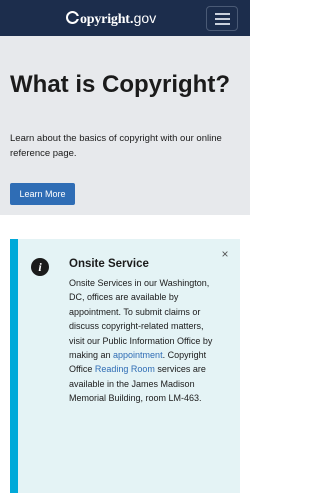 The height and width of the screenshot is (498, 320). Describe the element at coordinates (72, 17) in the screenshot. I see `copyright-c-icon` at that location.